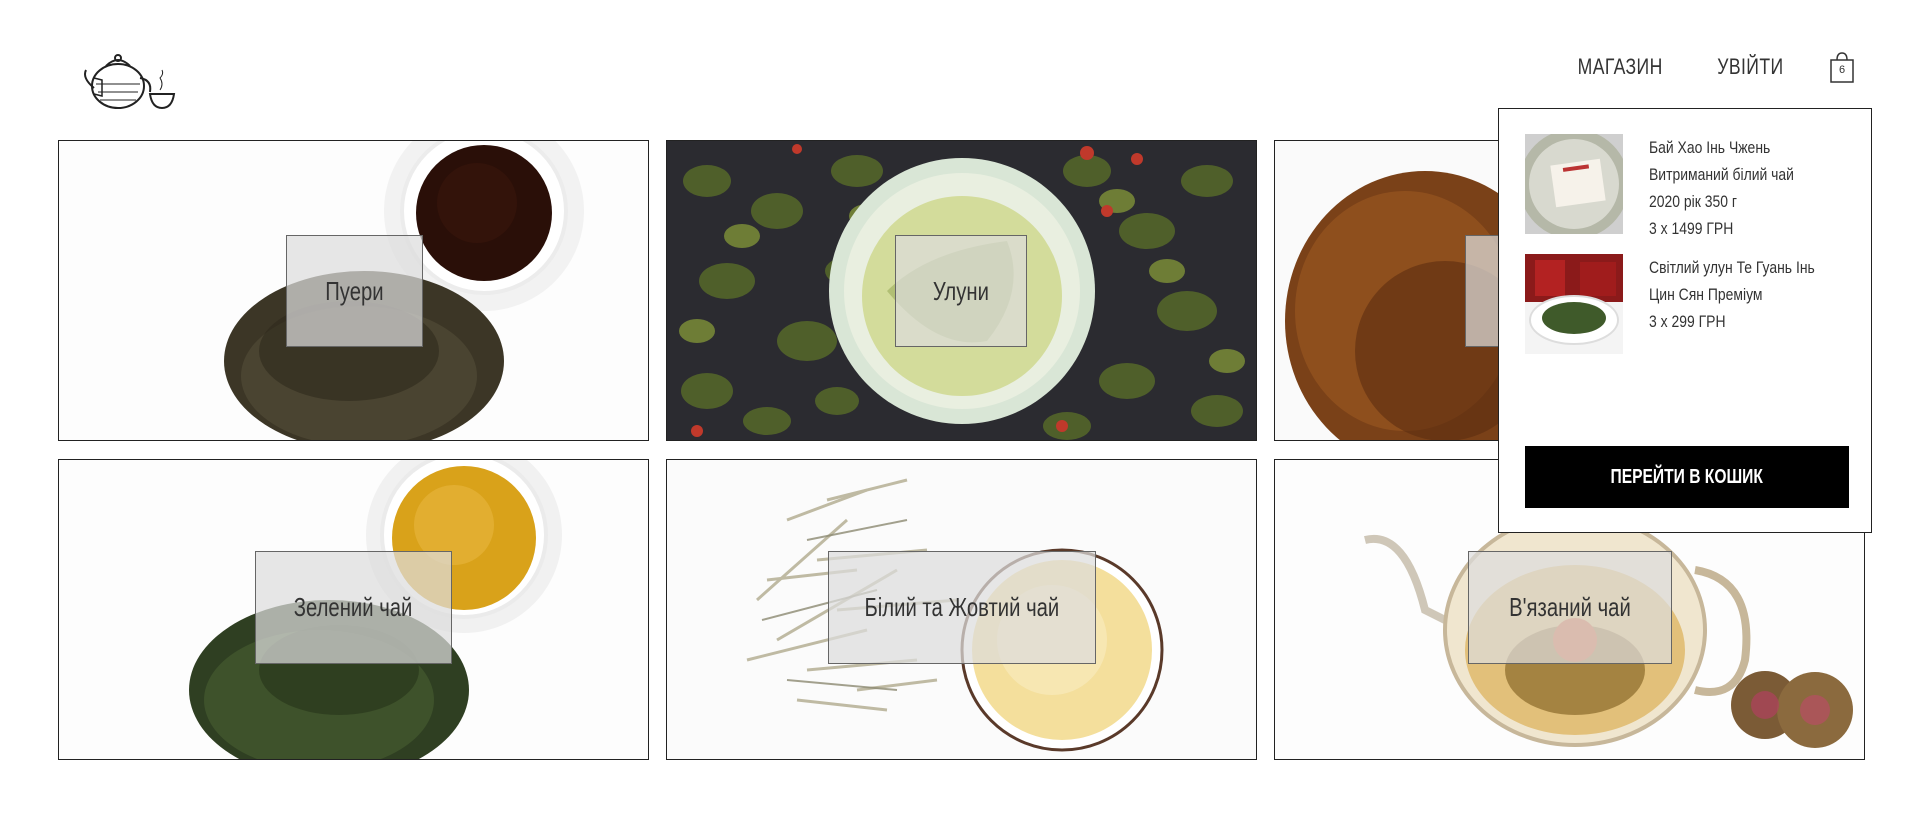 Image resolution: width=1916 pixels, height=828 pixels. I want to click on category-tile-white-yellow: Білий та Жовтий чай, so click(961, 609).